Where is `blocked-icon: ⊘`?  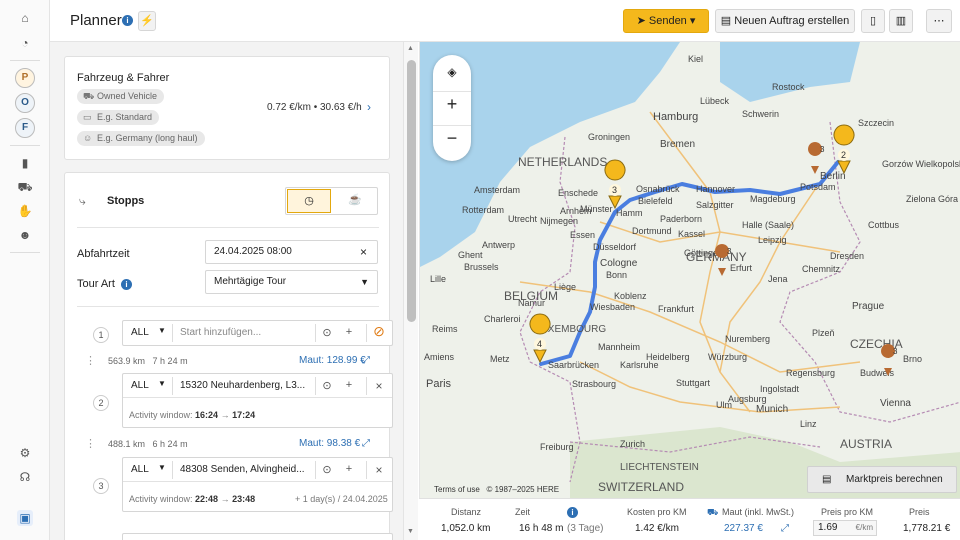
blocked-icon: ⊘ is located at coordinates (379, 331).